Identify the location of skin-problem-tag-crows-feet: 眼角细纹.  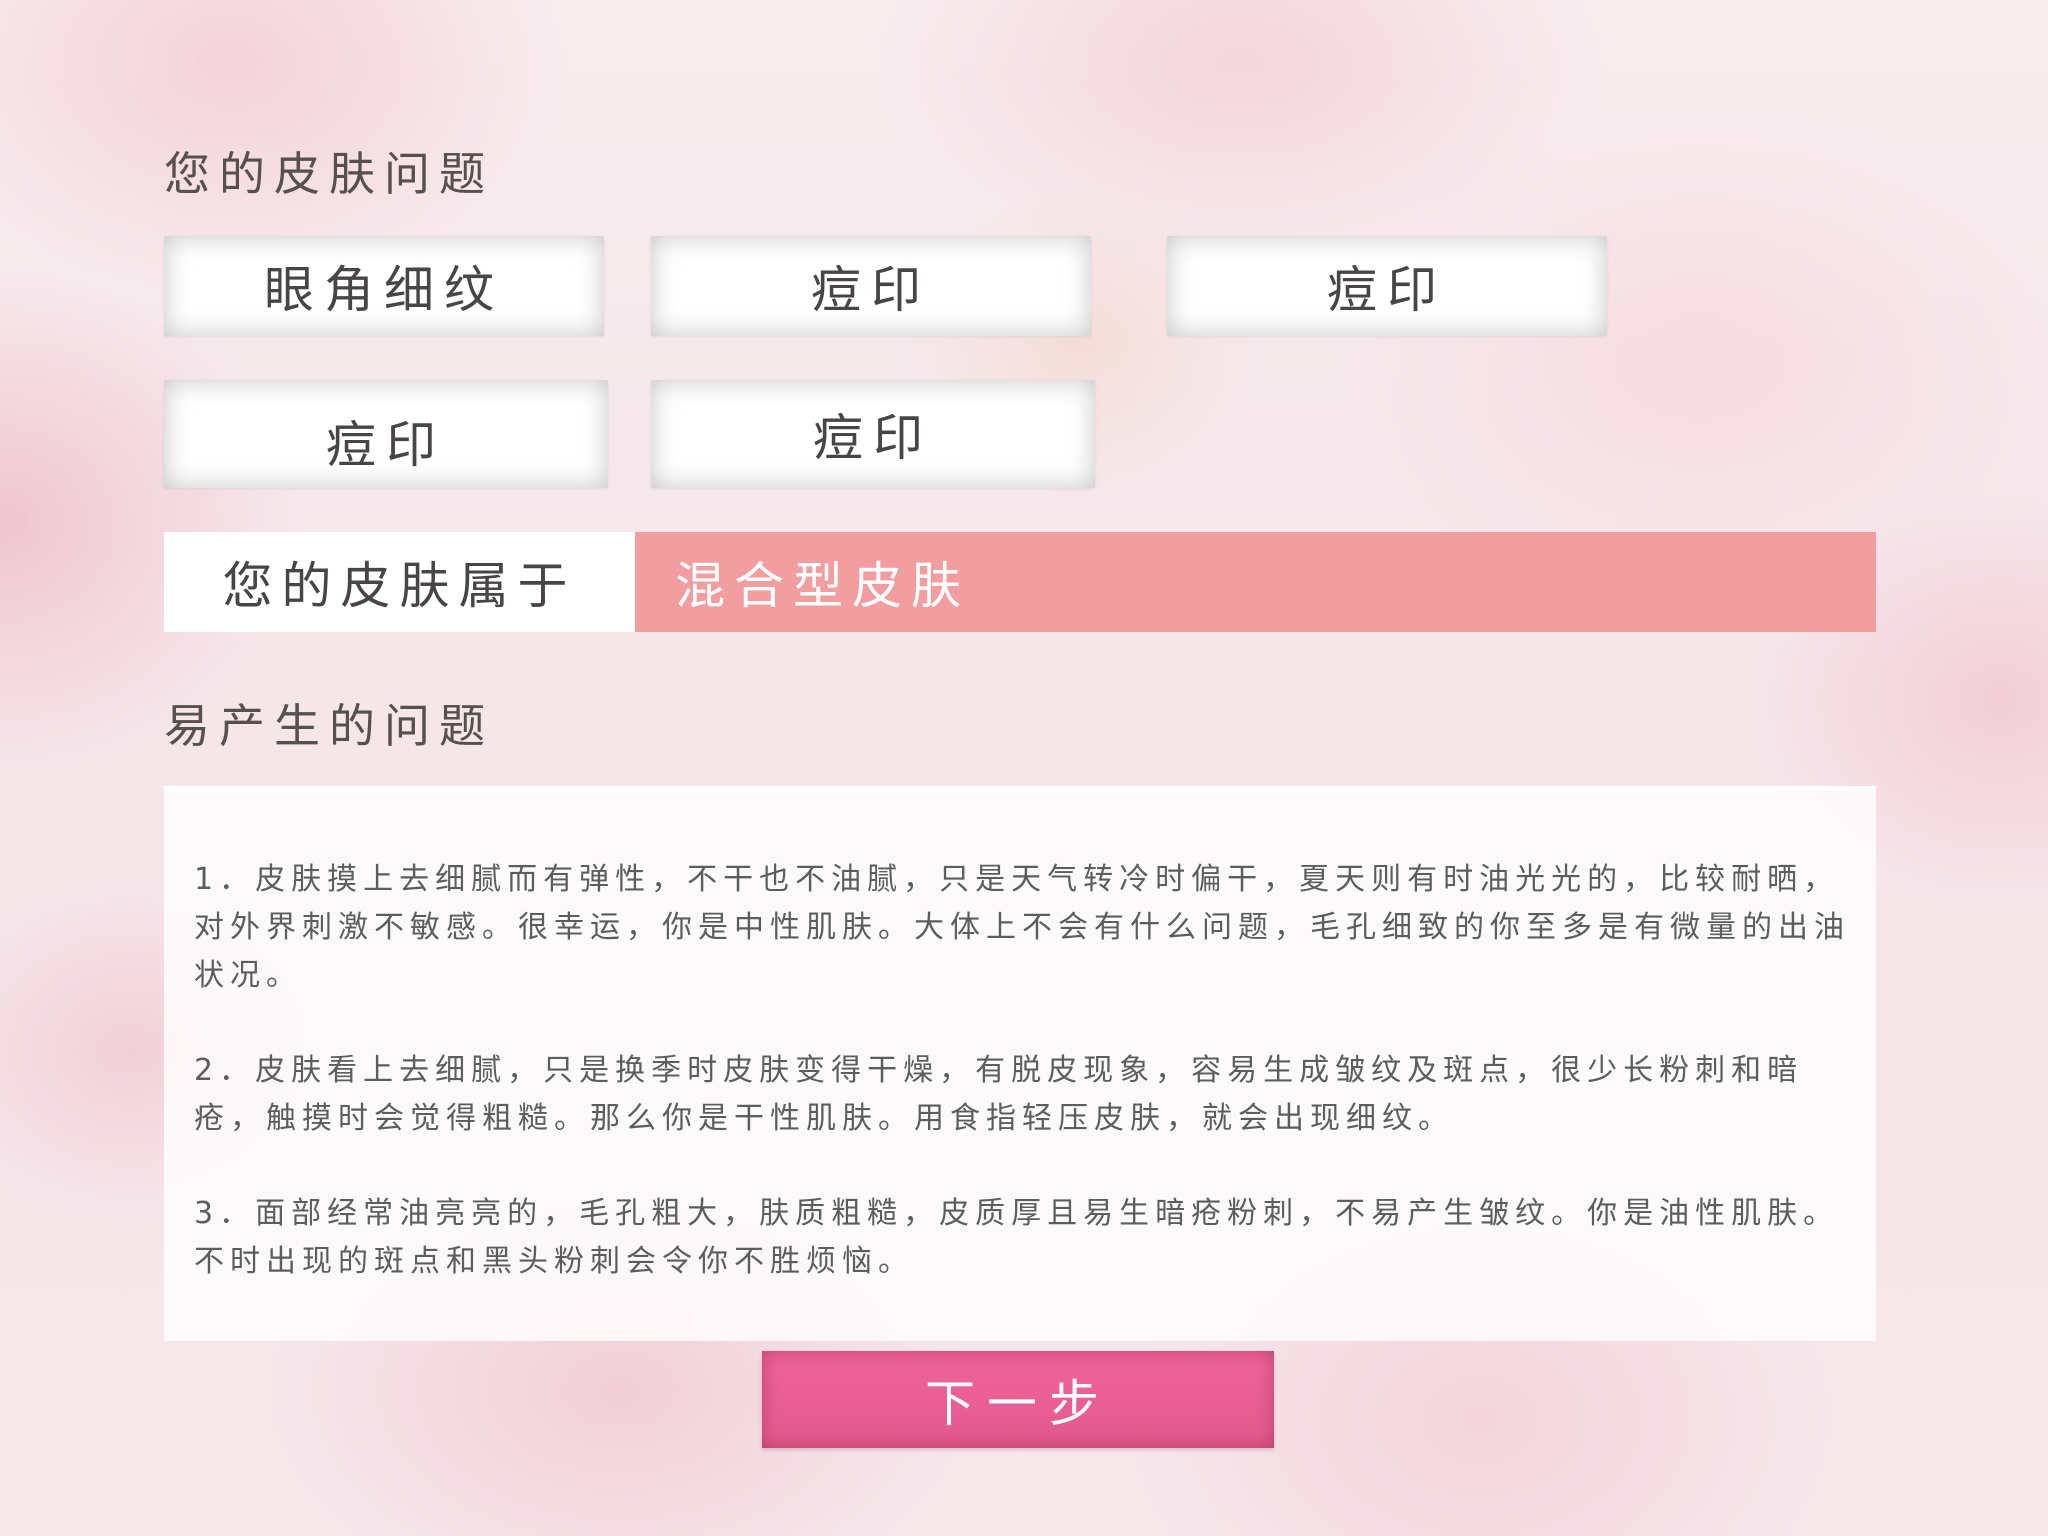
(384, 286).